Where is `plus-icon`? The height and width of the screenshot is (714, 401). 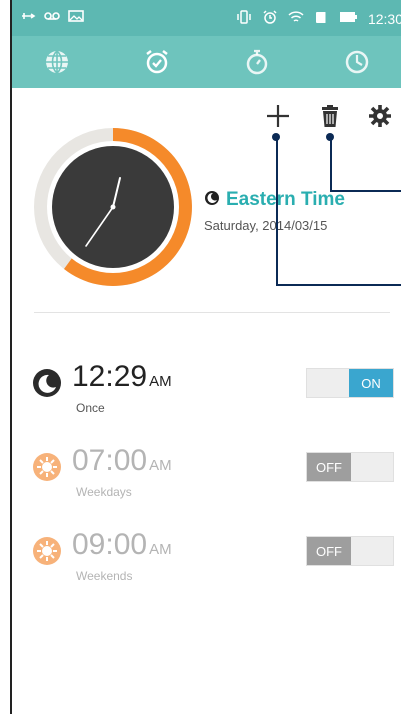
plus-icon is located at coordinates (278, 116).